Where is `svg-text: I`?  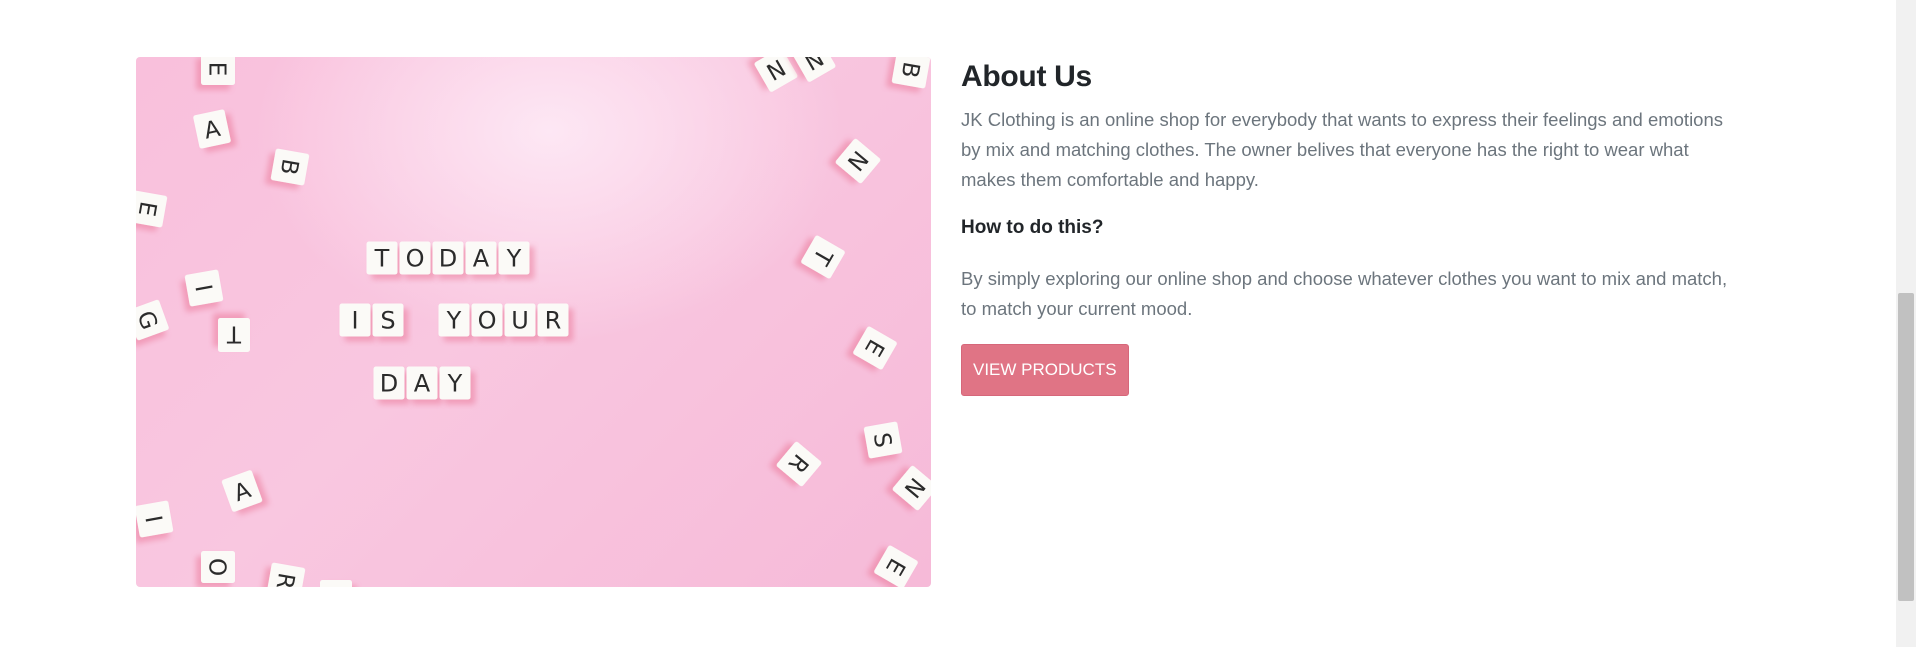 svg-text: I is located at coordinates (354, 321).